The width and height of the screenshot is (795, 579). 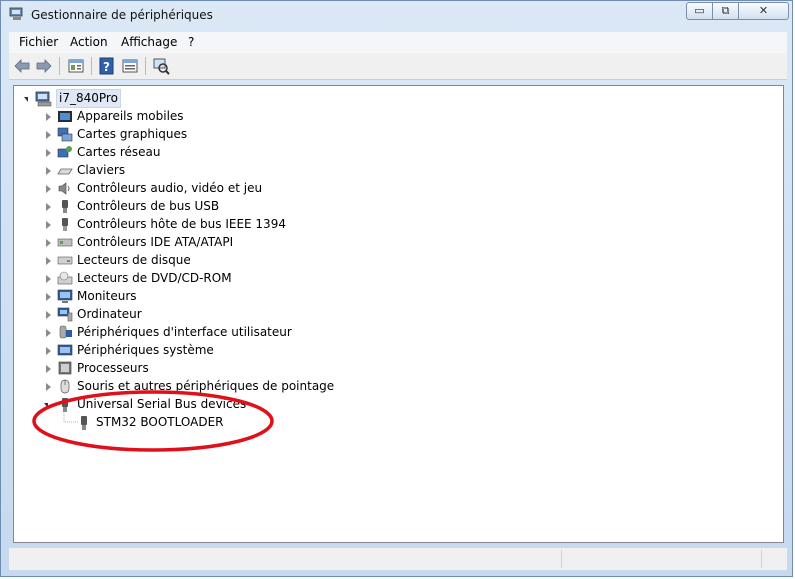 I want to click on help-icon: ?, so click(x=107, y=66).